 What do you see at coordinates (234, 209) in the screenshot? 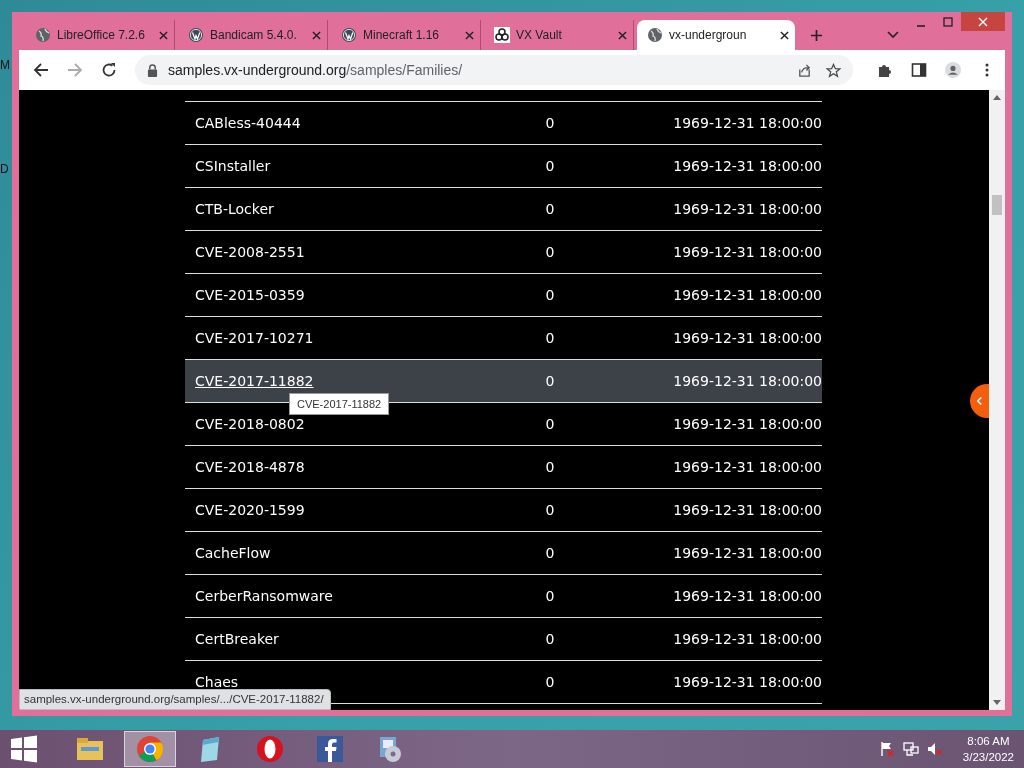
I see `folder-link: CTB-Locker` at bounding box center [234, 209].